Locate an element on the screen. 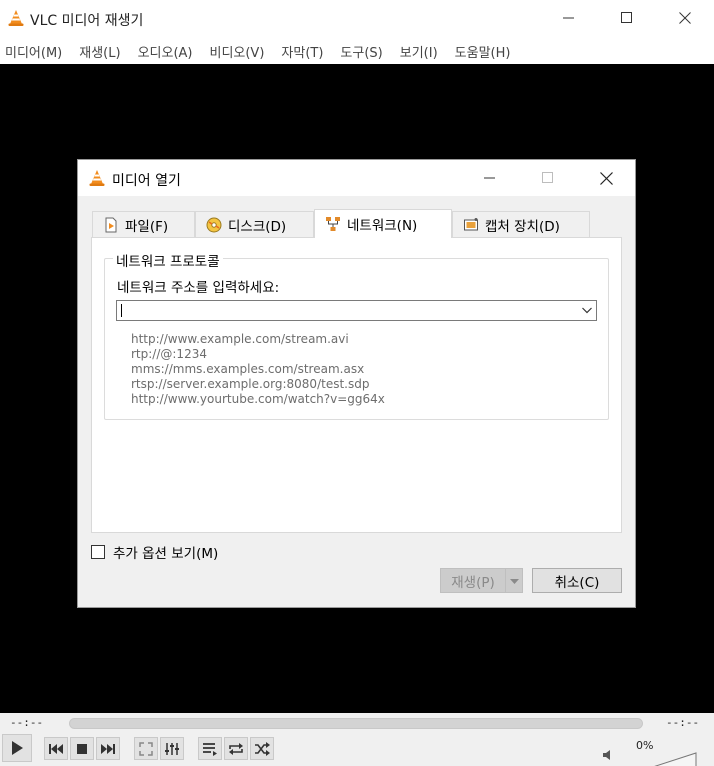 The width and height of the screenshot is (714, 766). file-icon is located at coordinates (111, 225).